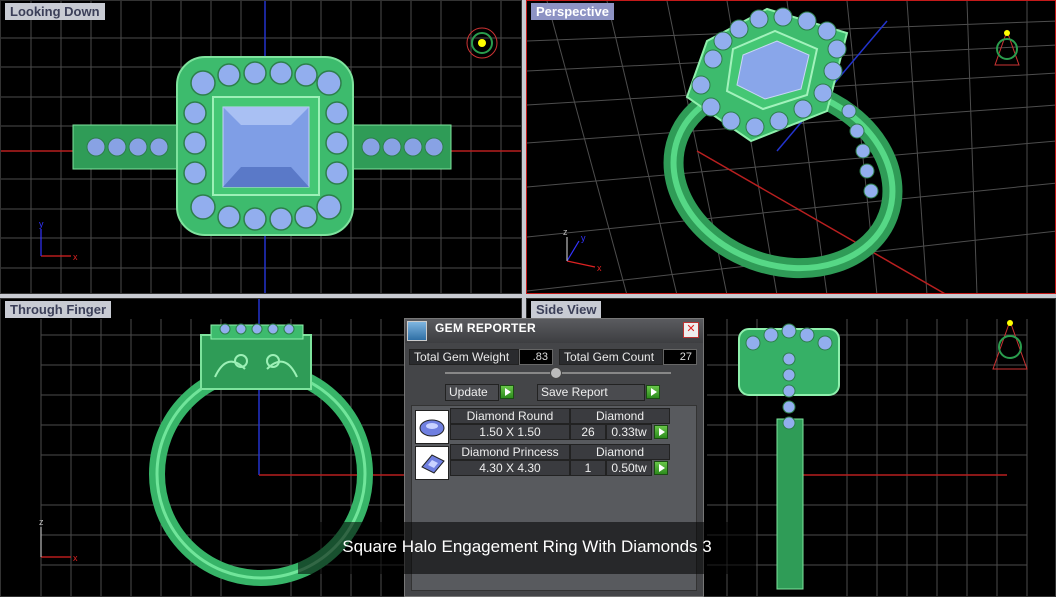 The width and height of the screenshot is (1056, 597). I want to click on save-report-go-icon, so click(653, 392).